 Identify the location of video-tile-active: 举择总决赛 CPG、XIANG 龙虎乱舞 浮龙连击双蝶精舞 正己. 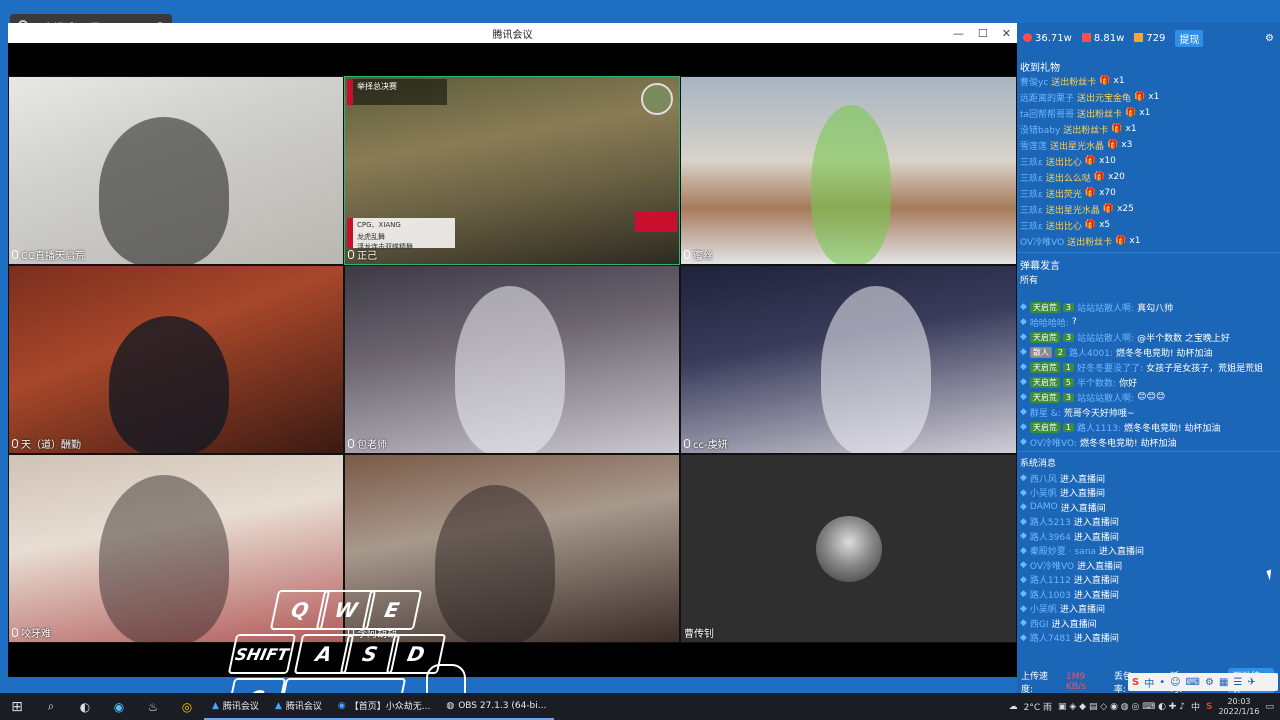
(512, 170).